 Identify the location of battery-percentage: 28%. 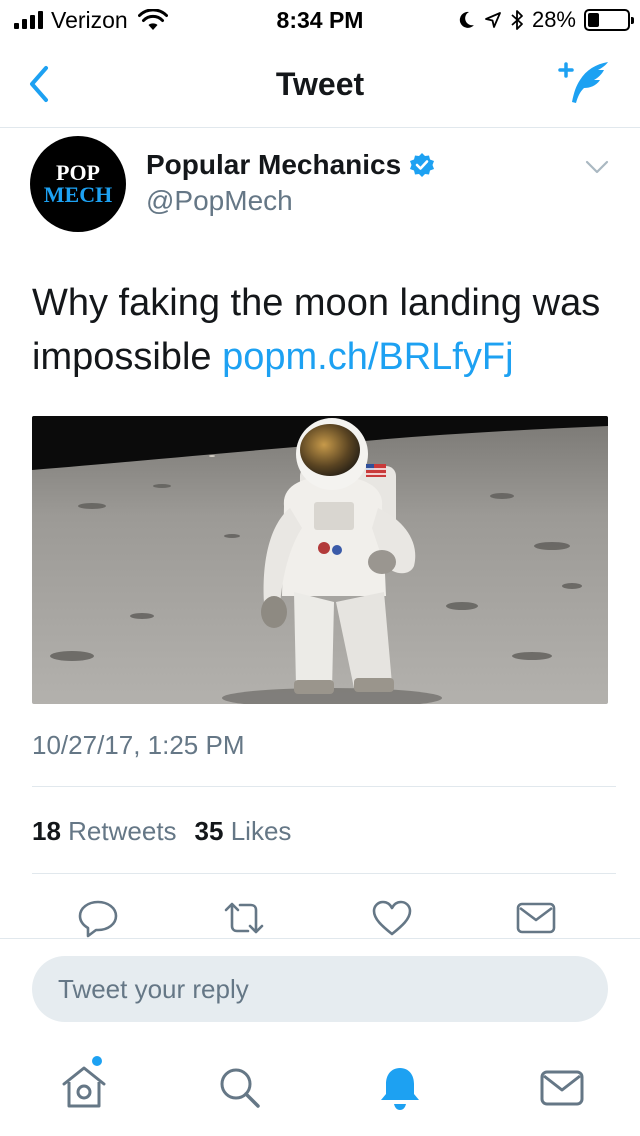
(553, 19).